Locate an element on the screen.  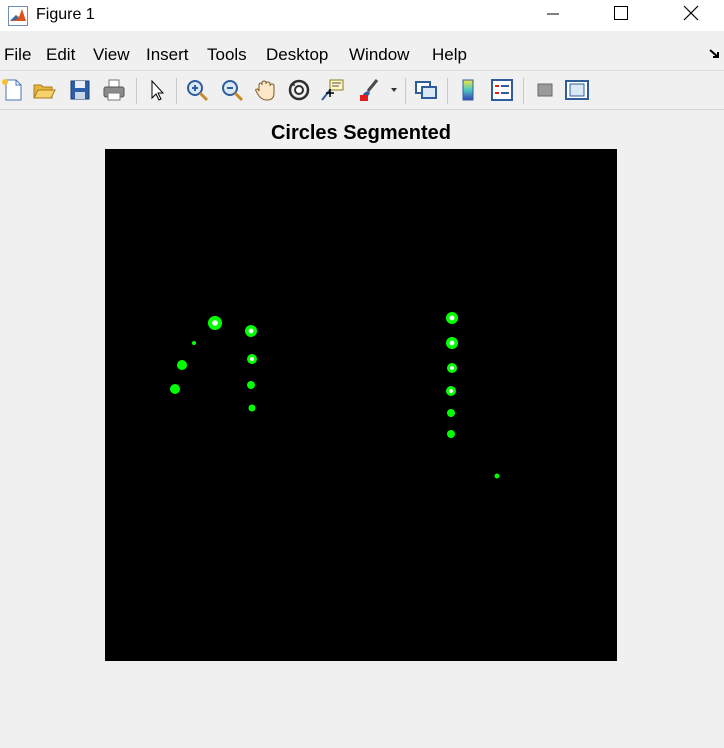
menu-window: Window is located at coordinates (379, 55).